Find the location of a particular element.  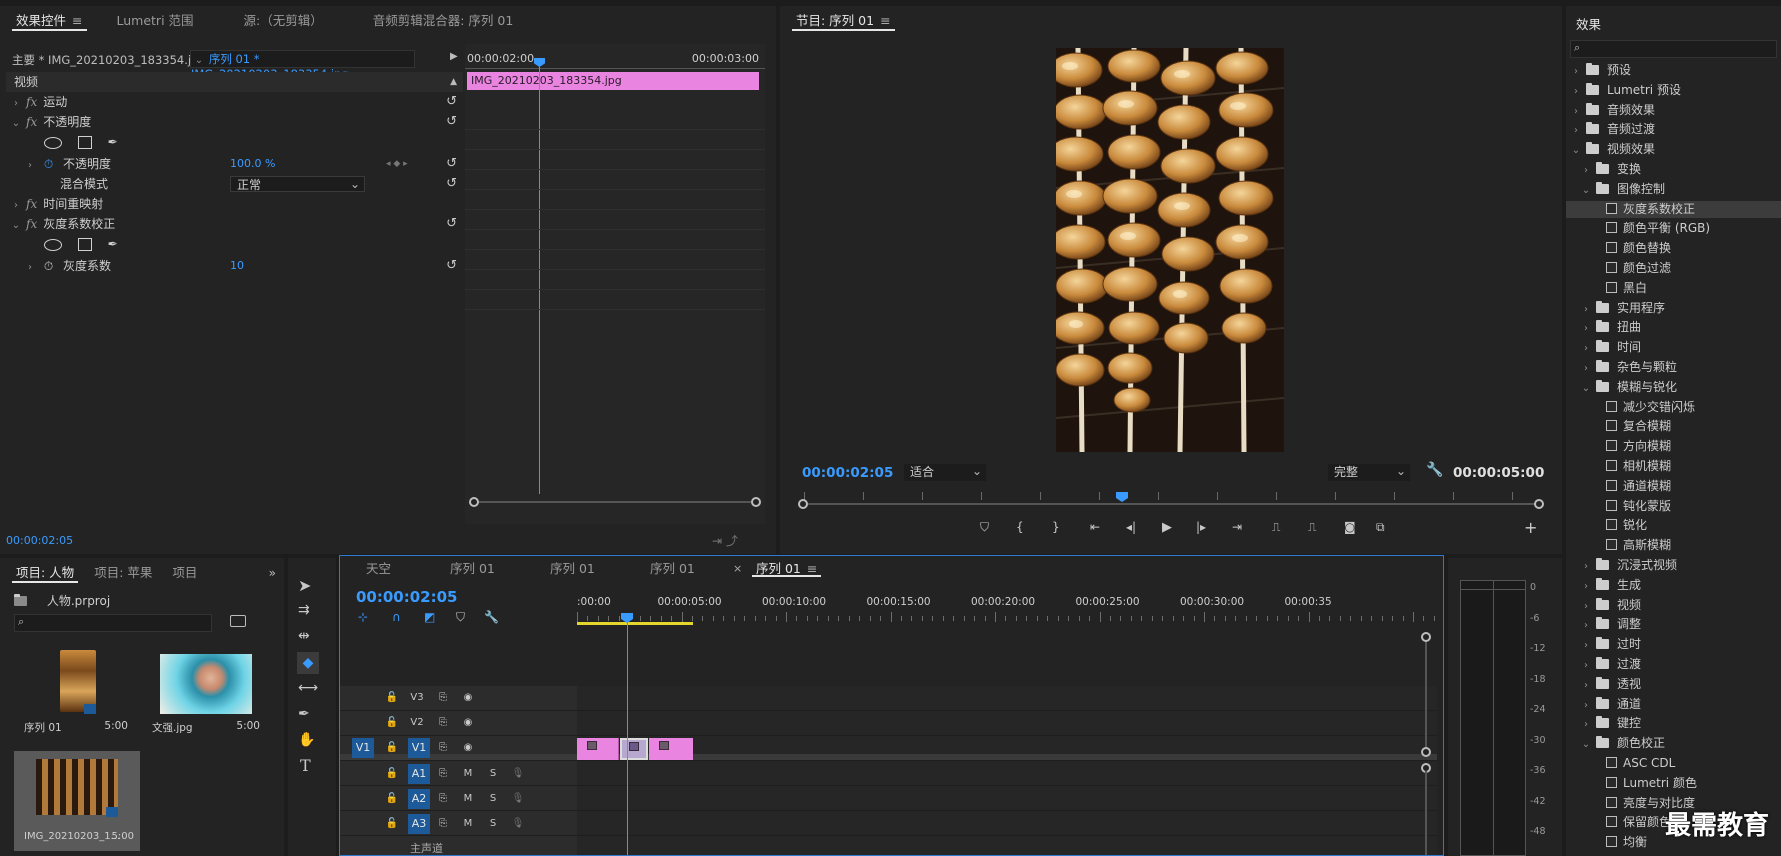

effects-tree-item: › 时间 is located at coordinates (1673, 347).